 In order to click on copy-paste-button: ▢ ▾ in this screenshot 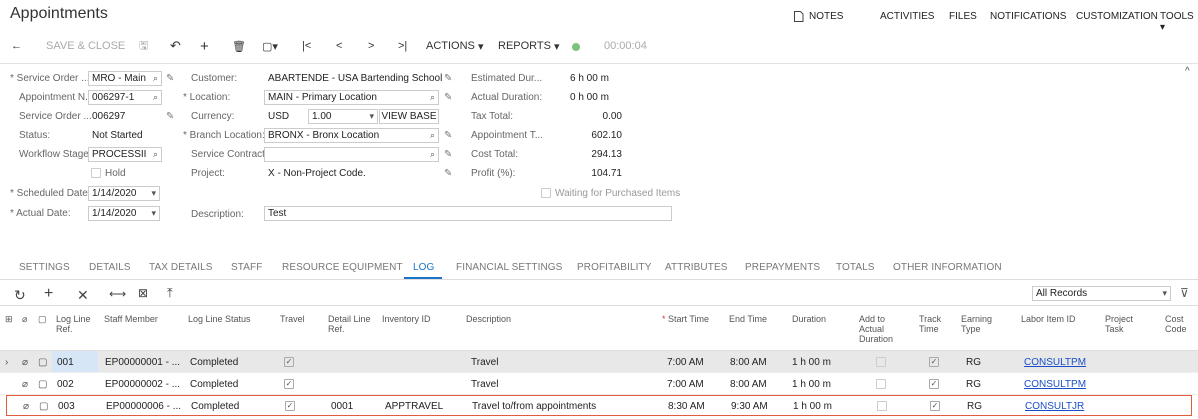, I will do `click(270, 46)`.